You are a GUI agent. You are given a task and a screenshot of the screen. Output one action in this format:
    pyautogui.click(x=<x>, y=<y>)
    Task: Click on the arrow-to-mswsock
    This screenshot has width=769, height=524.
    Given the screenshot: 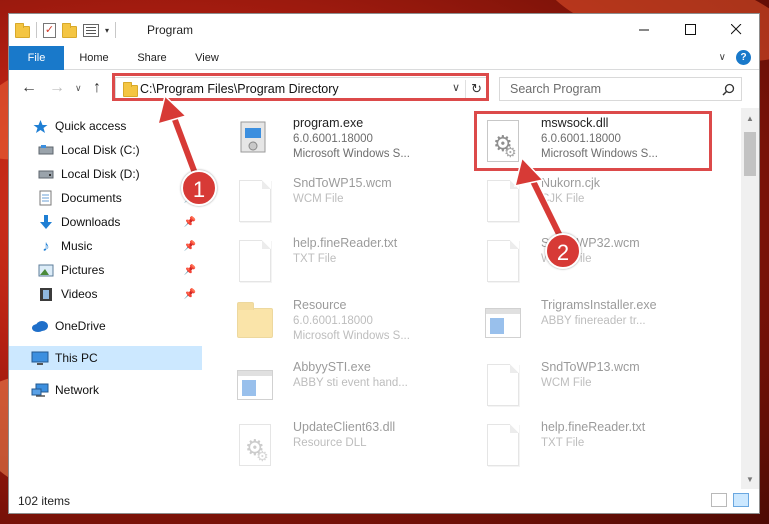 What is the action you would take?
    pyautogui.click(x=539, y=197)
    